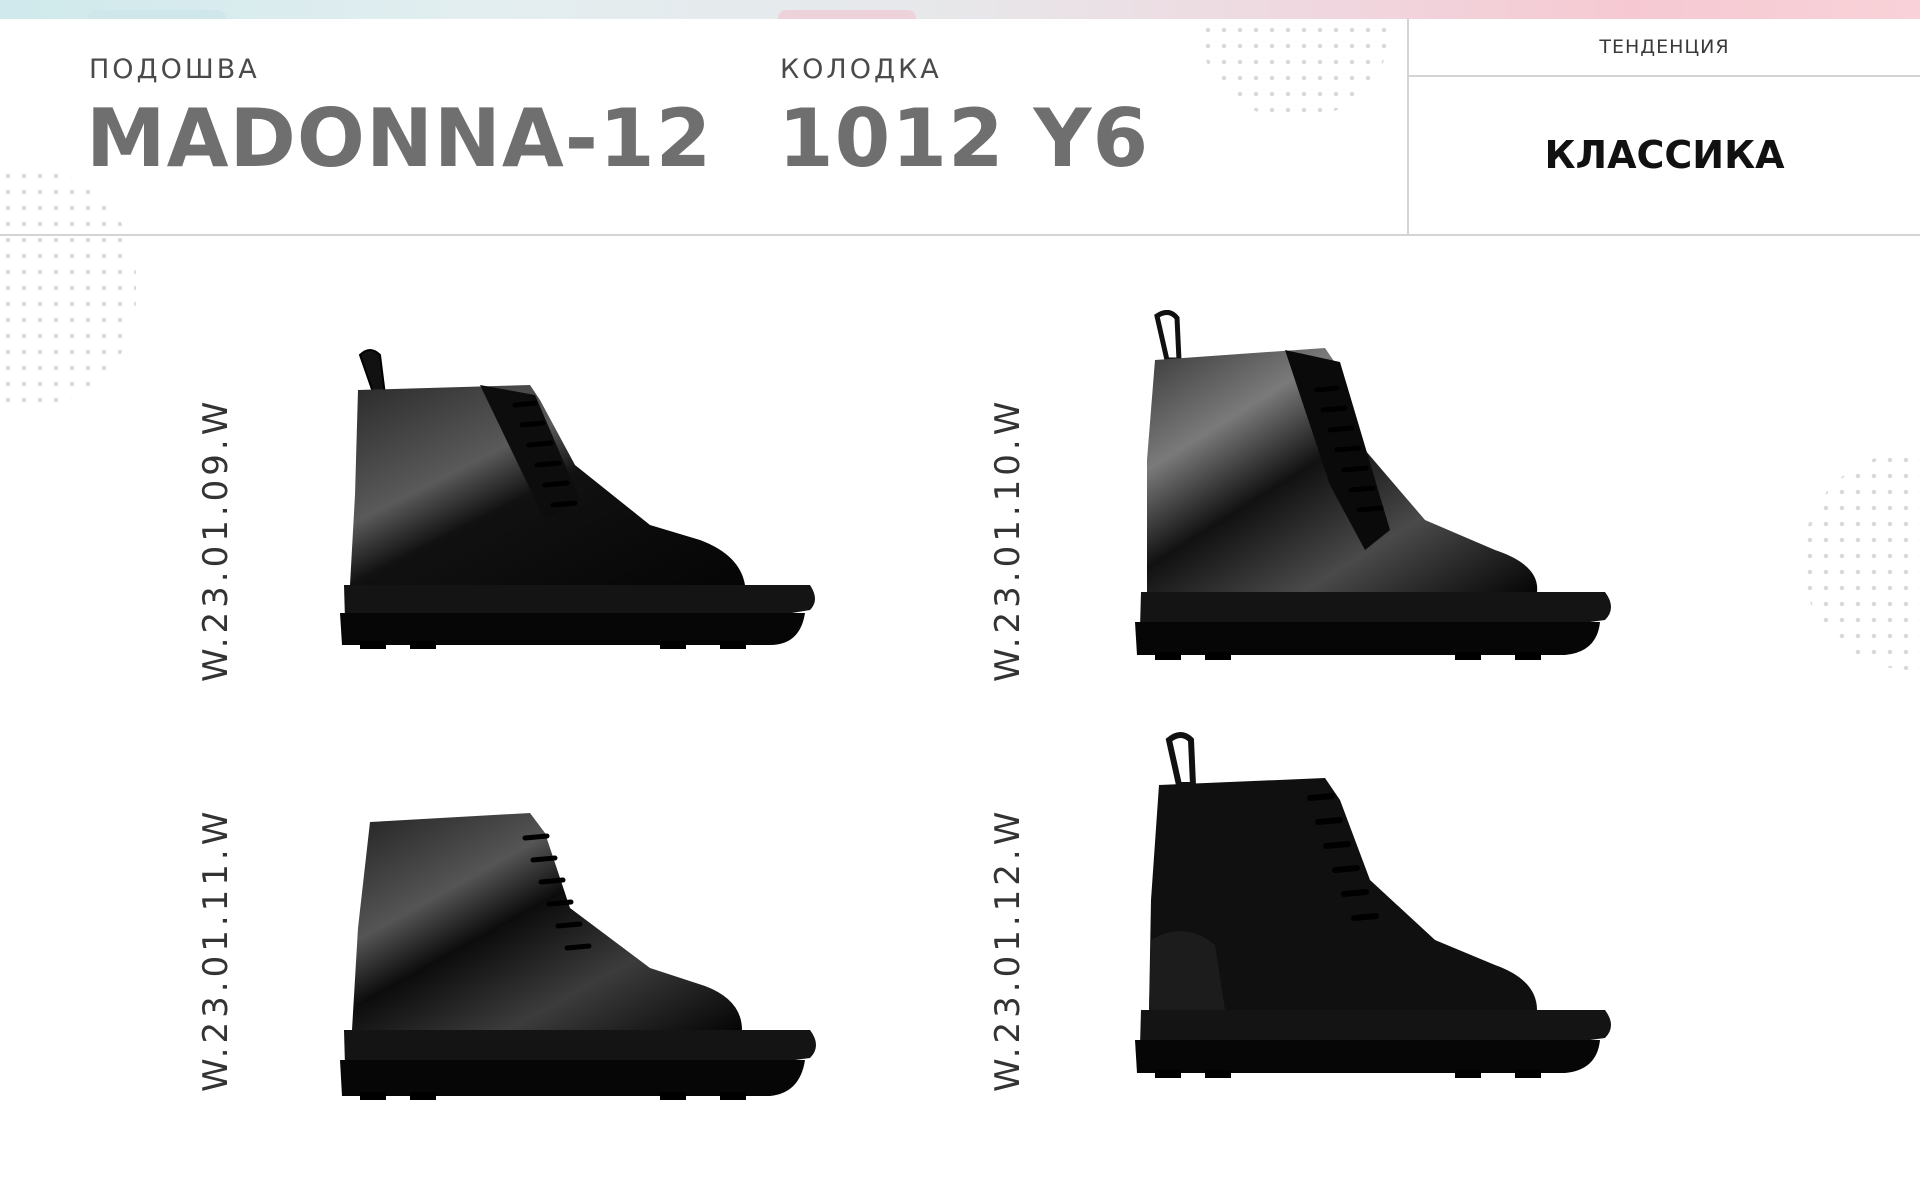 The image size is (1920, 1200). Describe the element at coordinates (861, 69) in the screenshot. I see `last-label: КОЛОДКА` at that location.